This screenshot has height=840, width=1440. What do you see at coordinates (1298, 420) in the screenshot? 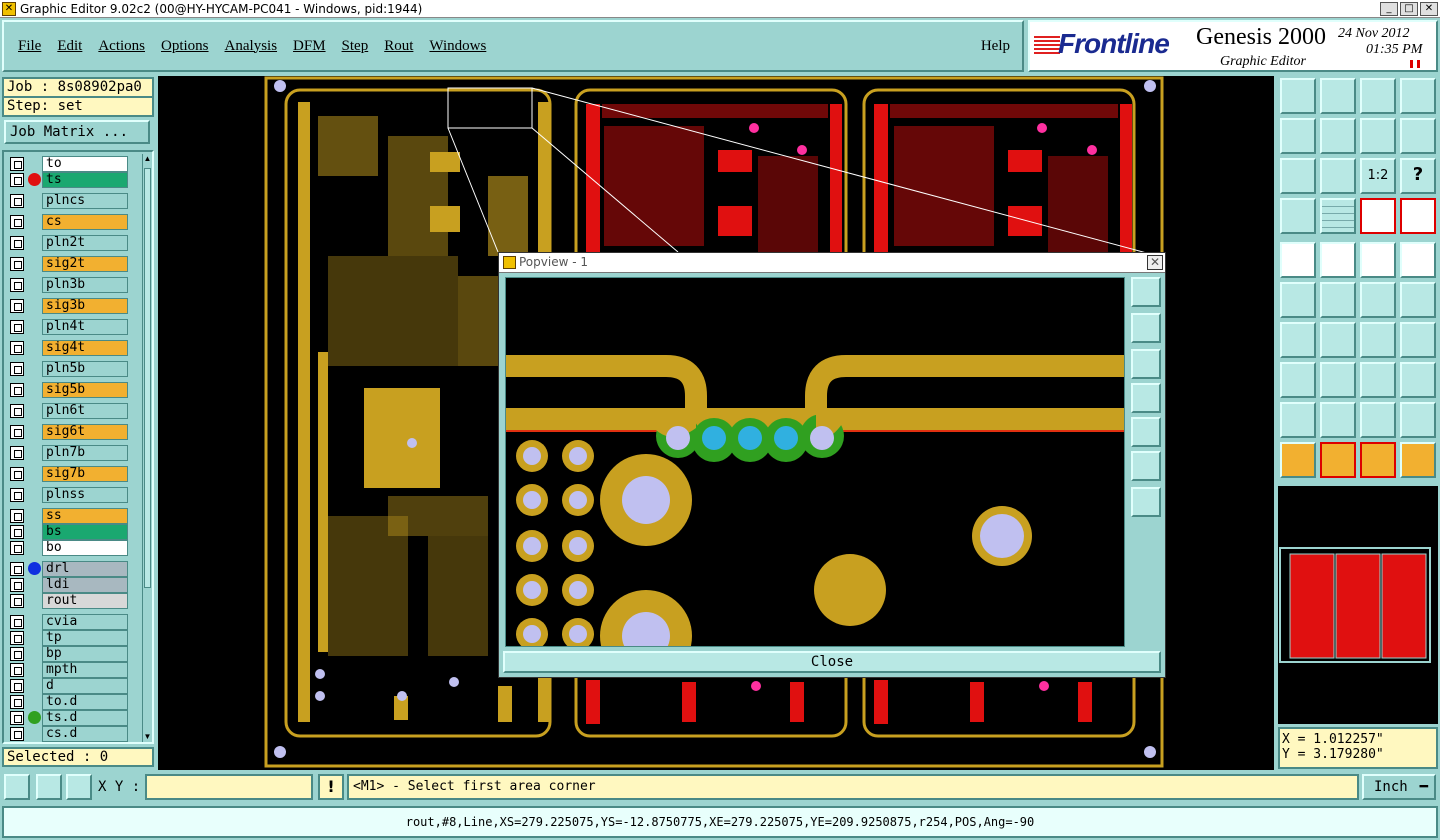
I see `triangle-icon` at bounding box center [1298, 420].